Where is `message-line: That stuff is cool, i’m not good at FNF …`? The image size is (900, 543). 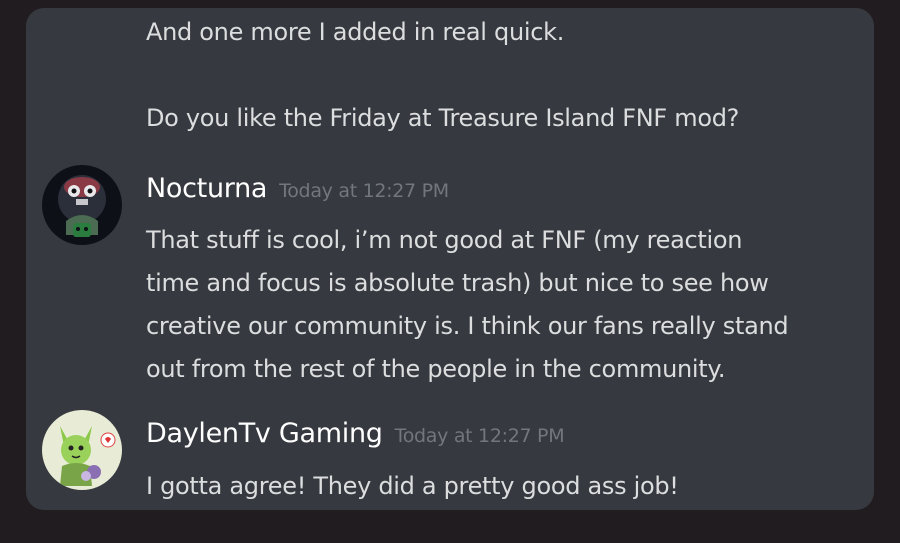
message-line: That stuff is cool, i’m not good at FNF … is located at coordinates (444, 240).